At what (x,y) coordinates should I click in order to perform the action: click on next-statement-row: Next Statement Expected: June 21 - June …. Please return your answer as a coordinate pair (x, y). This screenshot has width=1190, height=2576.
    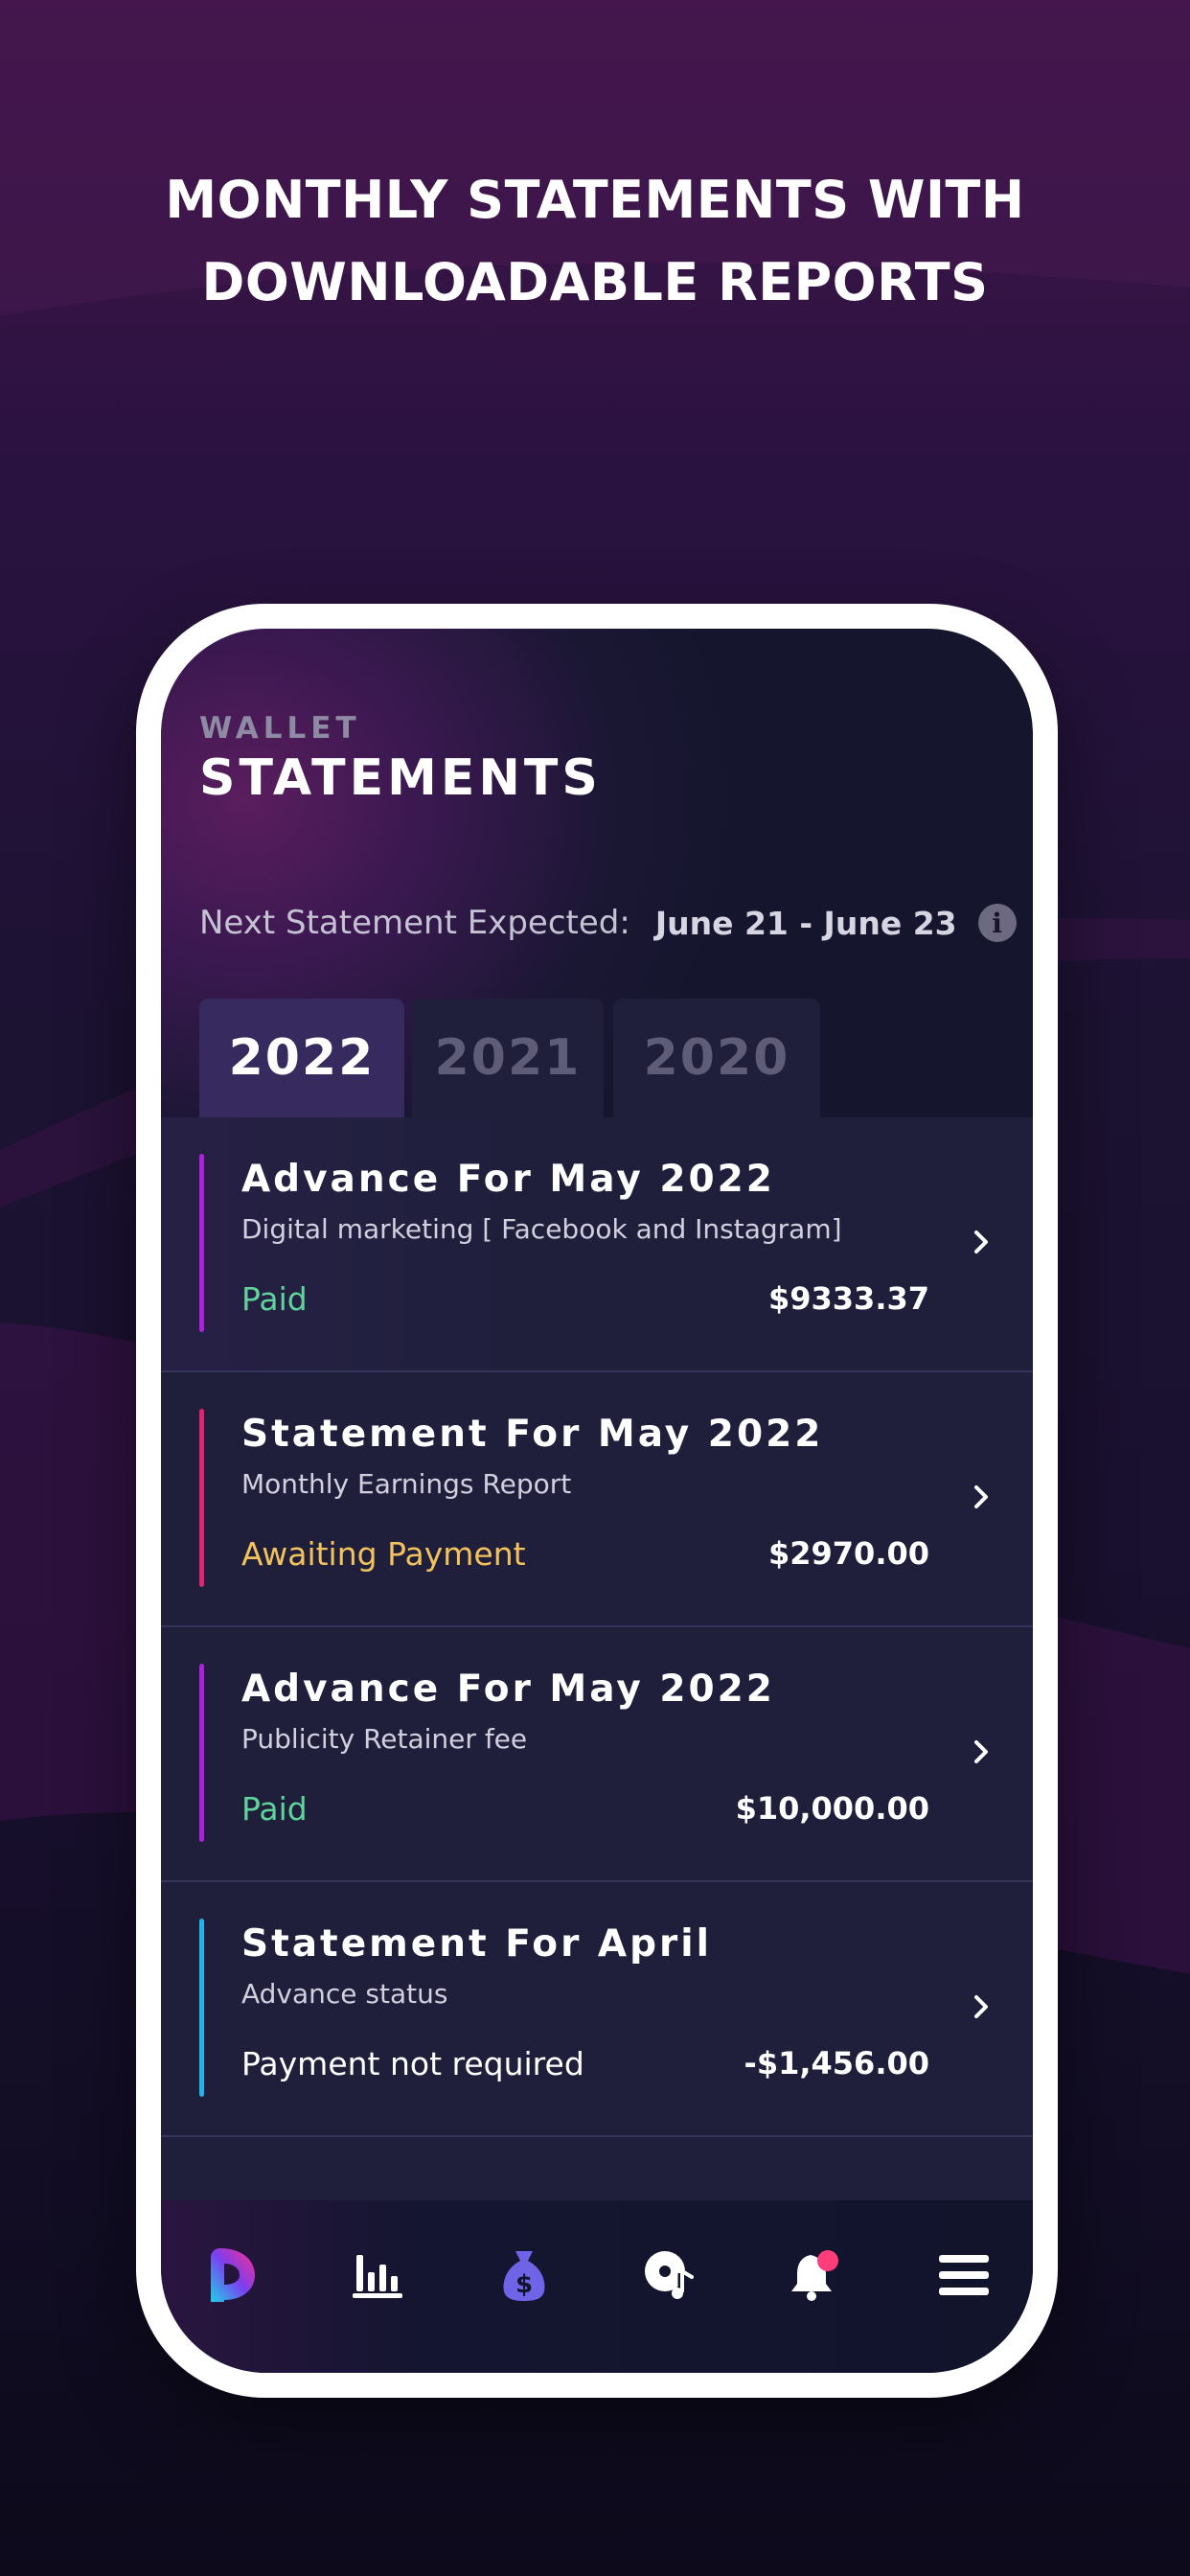
    Looking at the image, I should click on (608, 923).